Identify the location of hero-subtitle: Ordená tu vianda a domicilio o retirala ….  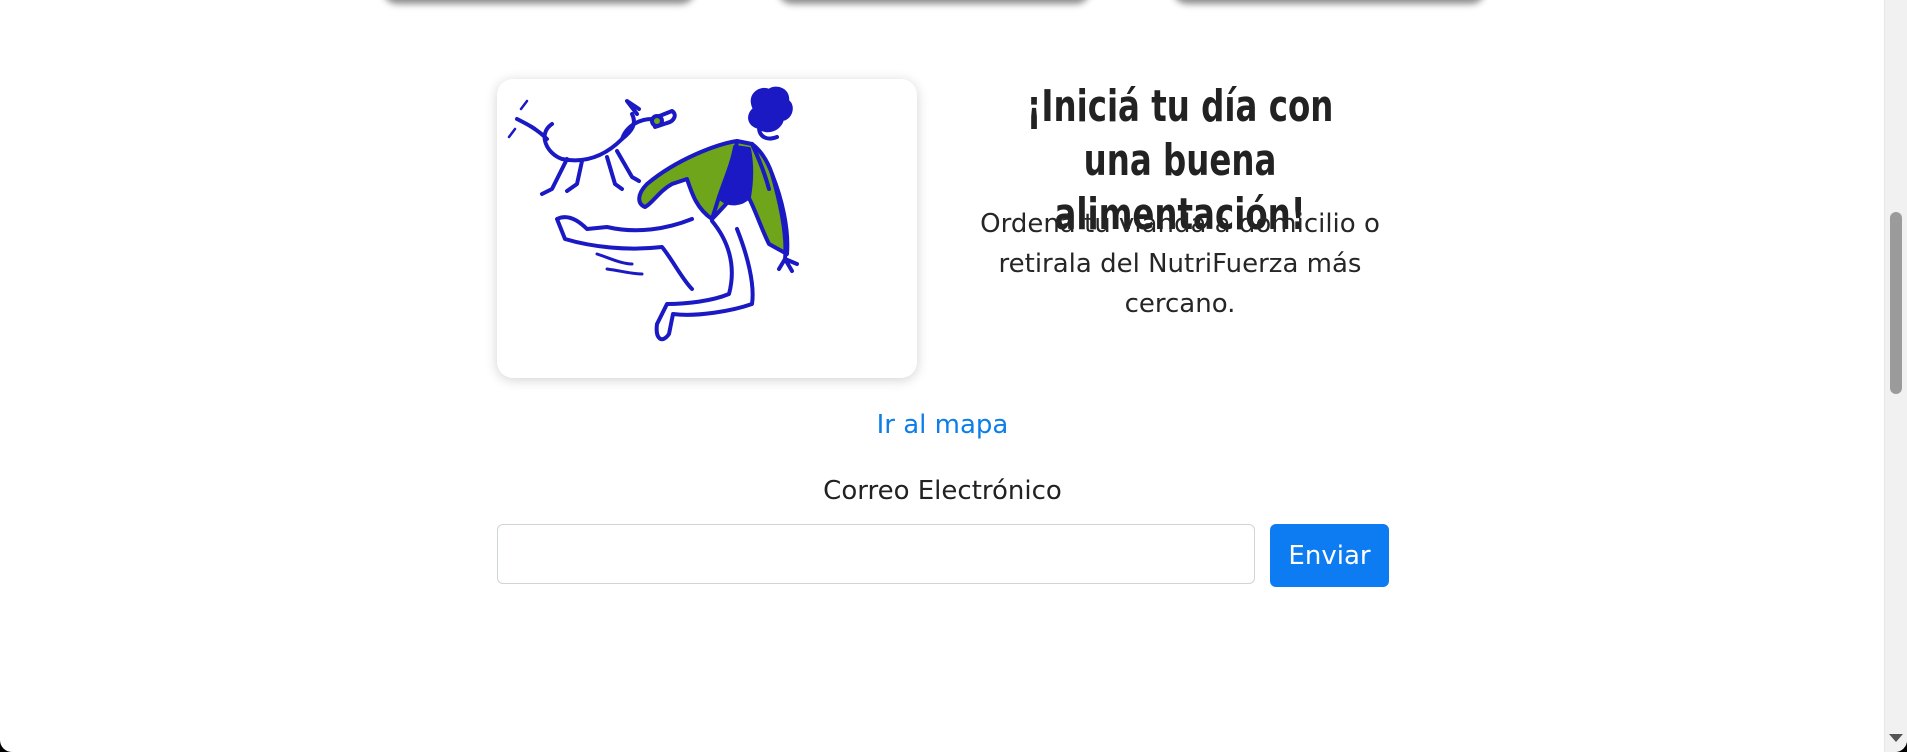
(1180, 264).